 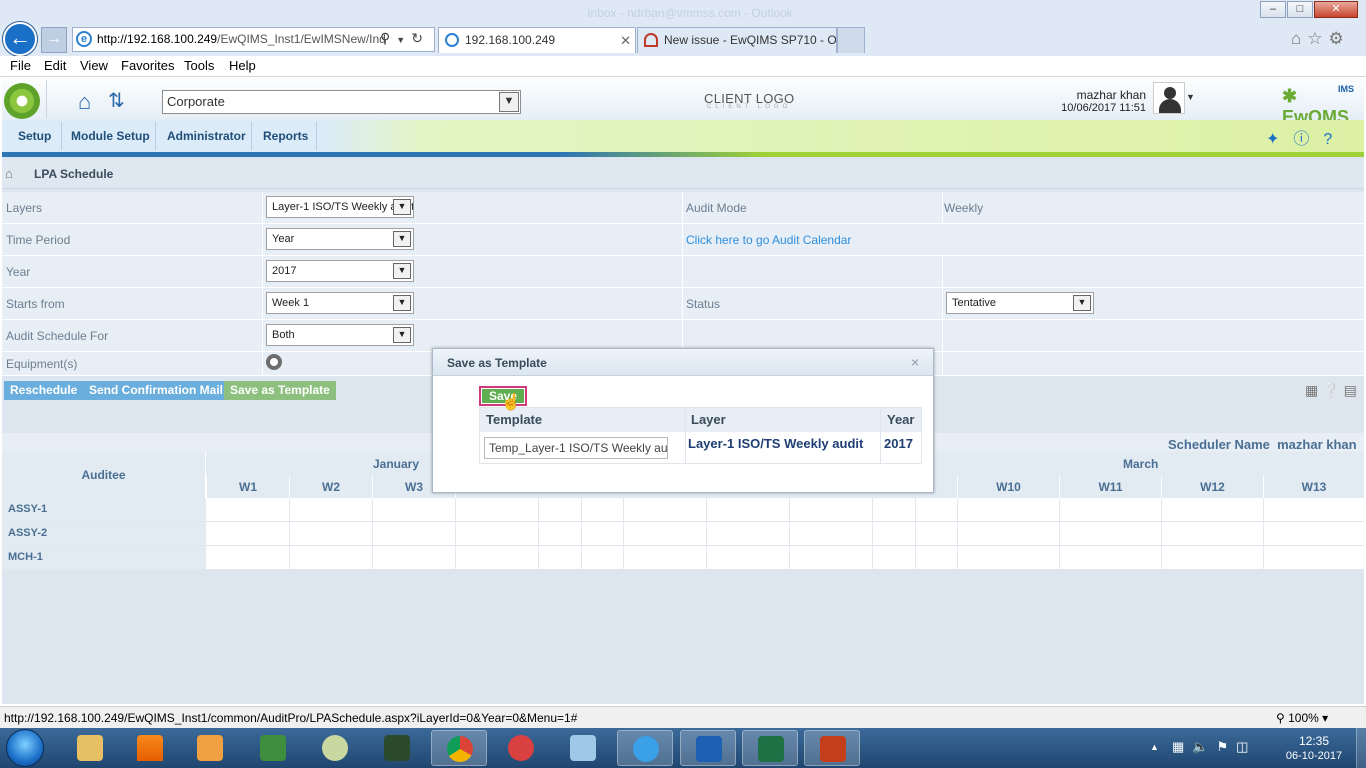 I want to click on close-window-button: ✕, so click(x=1336, y=9).